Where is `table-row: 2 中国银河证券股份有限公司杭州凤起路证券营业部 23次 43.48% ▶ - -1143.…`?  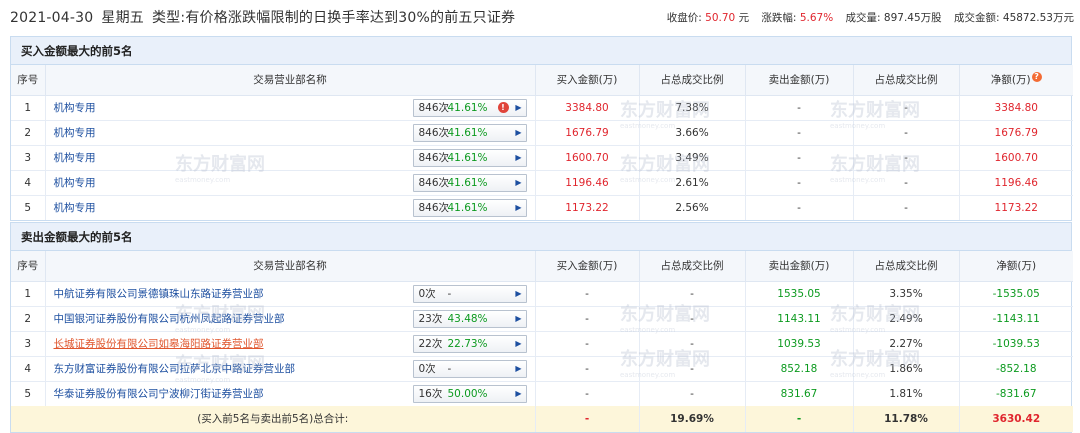 table-row: 2 中国银河证券股份有限公司杭州凤起路证券营业部 23次 43.48% ▶ - -1143.… is located at coordinates (542, 319).